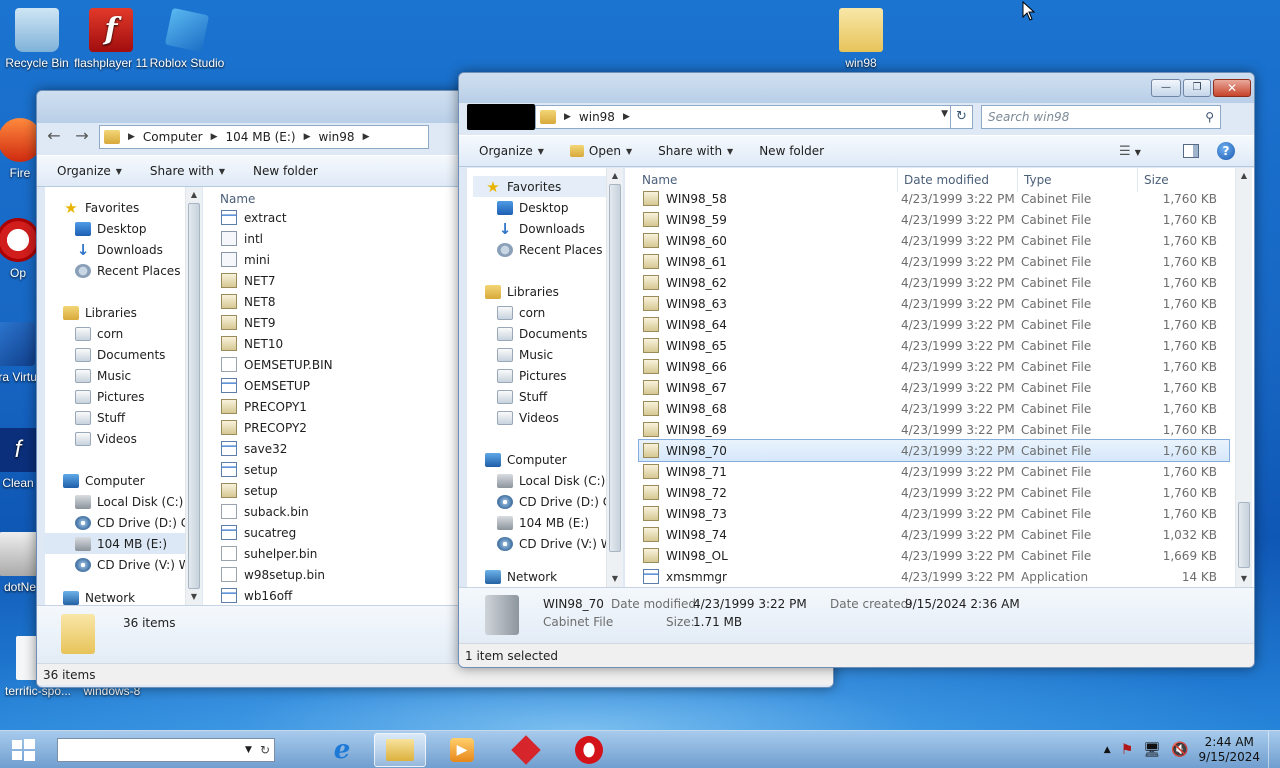  What do you see at coordinates (38, 39) in the screenshot?
I see `desktop-icon-recycle-bin: Recycle Bin` at bounding box center [38, 39].